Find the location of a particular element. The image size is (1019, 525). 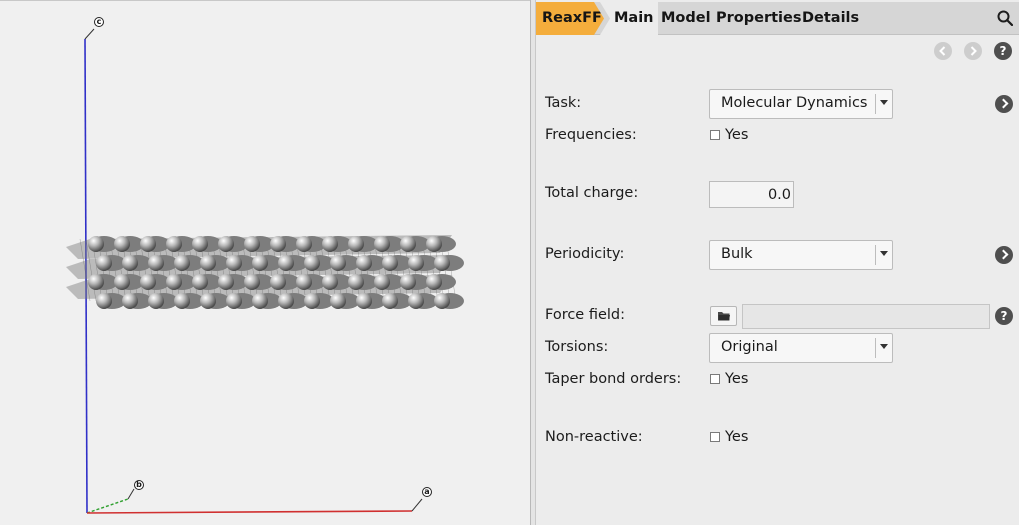

c-axis-leader is located at coordinates (89, 34).